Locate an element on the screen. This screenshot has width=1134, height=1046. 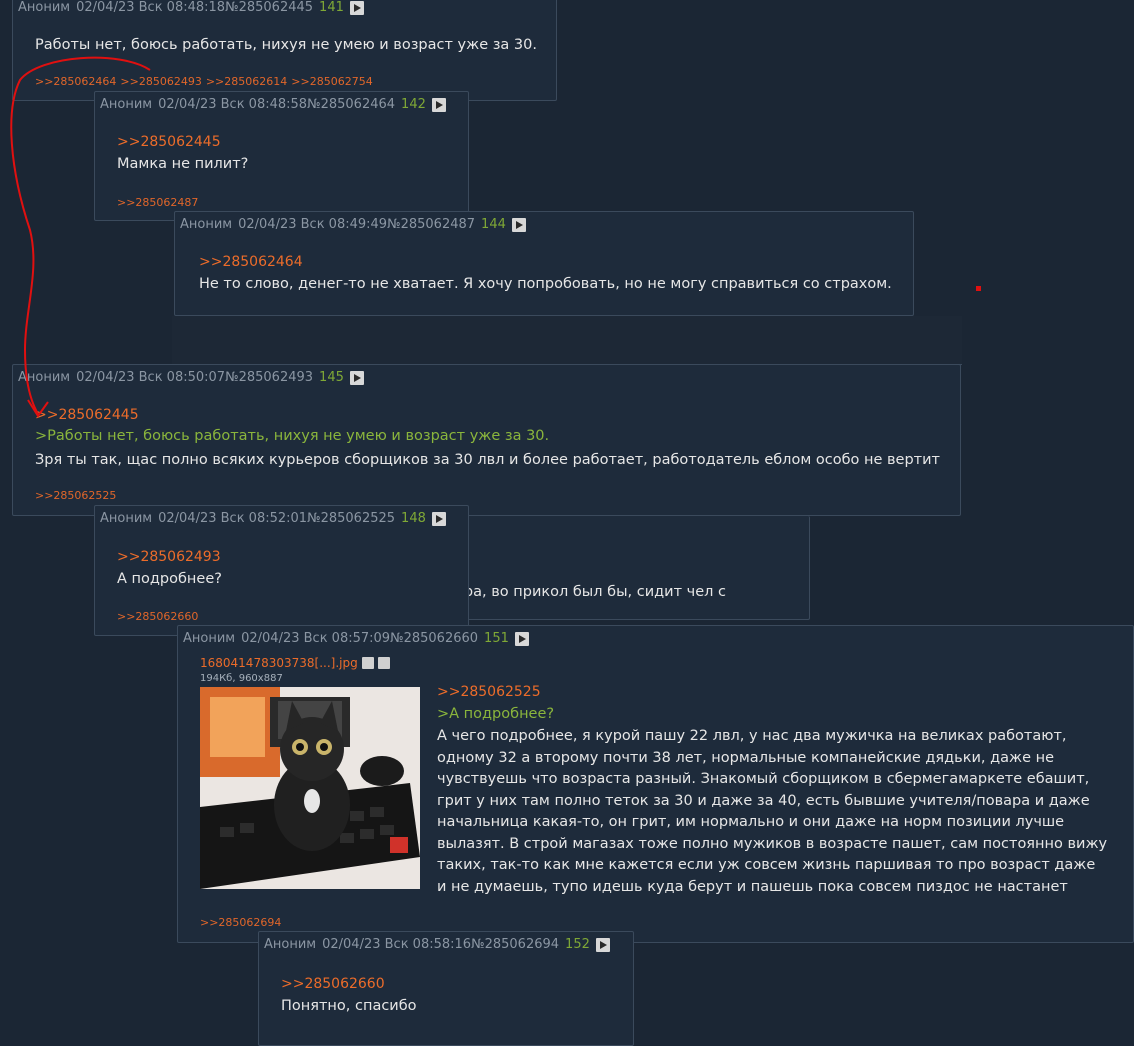
post-date: 02/04/23 Вск 08:58:16 is located at coordinates (397, 944).